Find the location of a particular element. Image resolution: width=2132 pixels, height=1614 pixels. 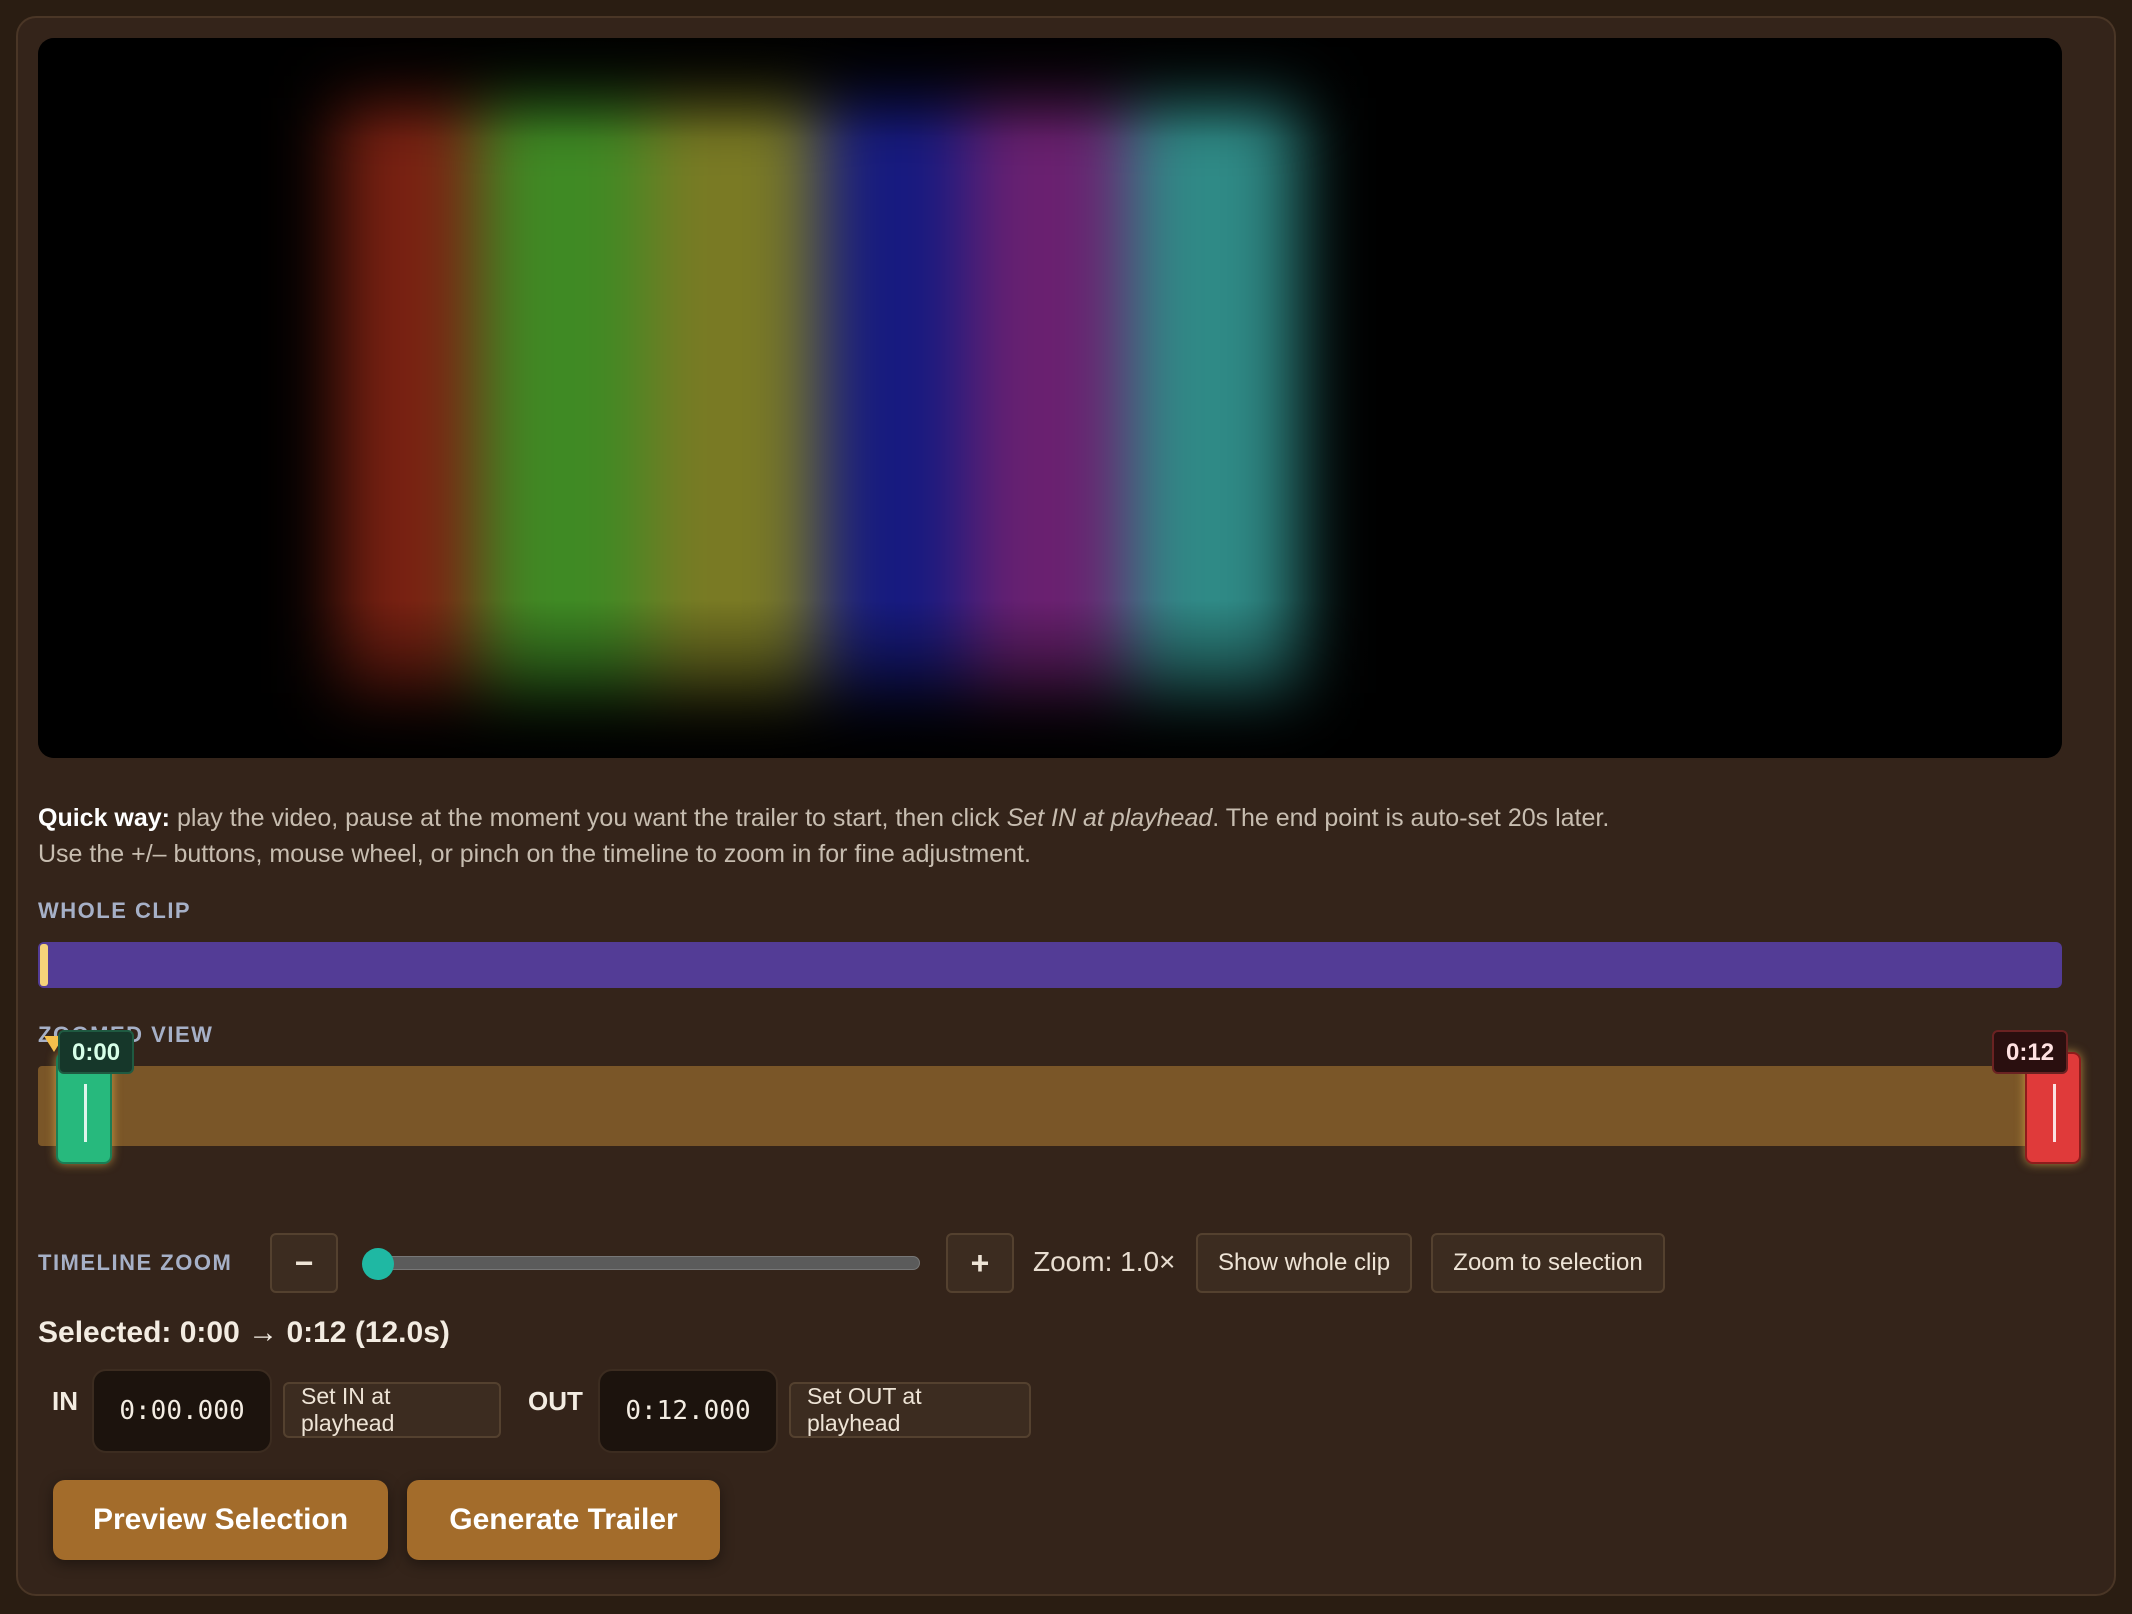

in-label: IN is located at coordinates (65, 1401).